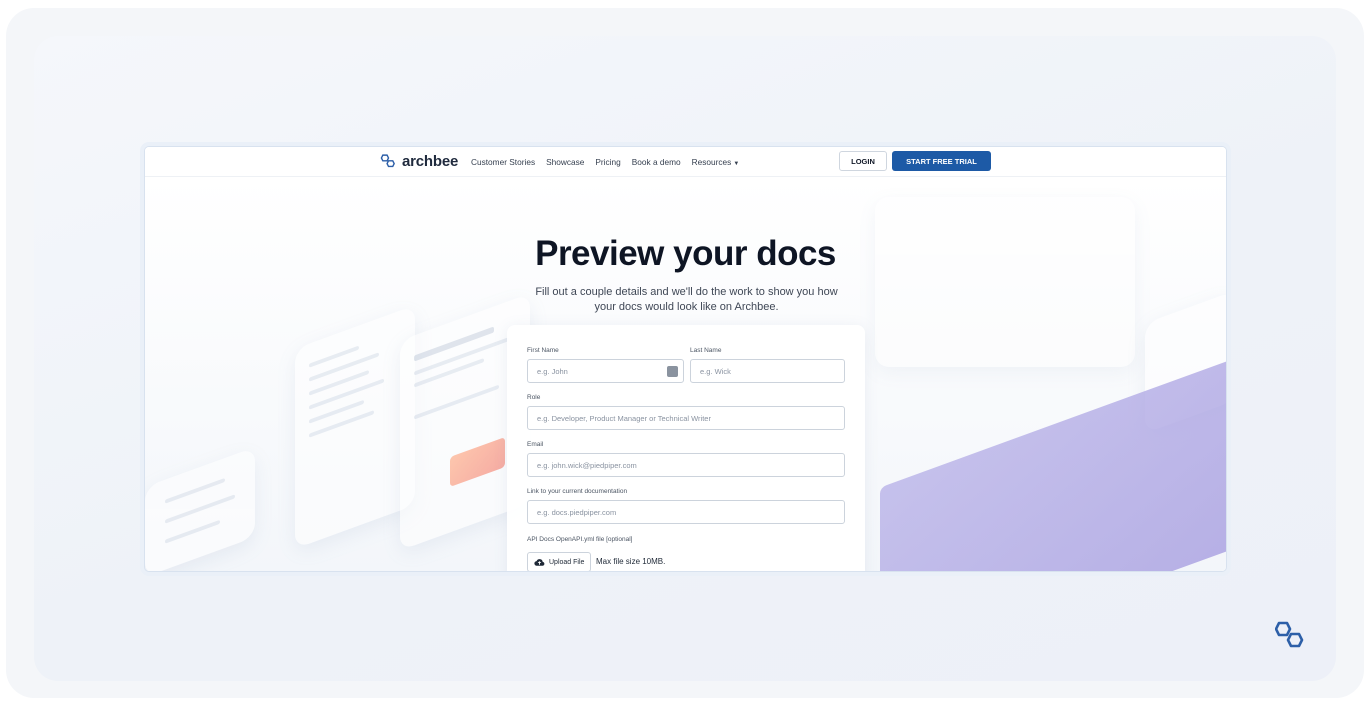 This screenshot has height=702, width=1372. What do you see at coordinates (607, 162) in the screenshot?
I see `nav-link-pricing: Pricing` at bounding box center [607, 162].